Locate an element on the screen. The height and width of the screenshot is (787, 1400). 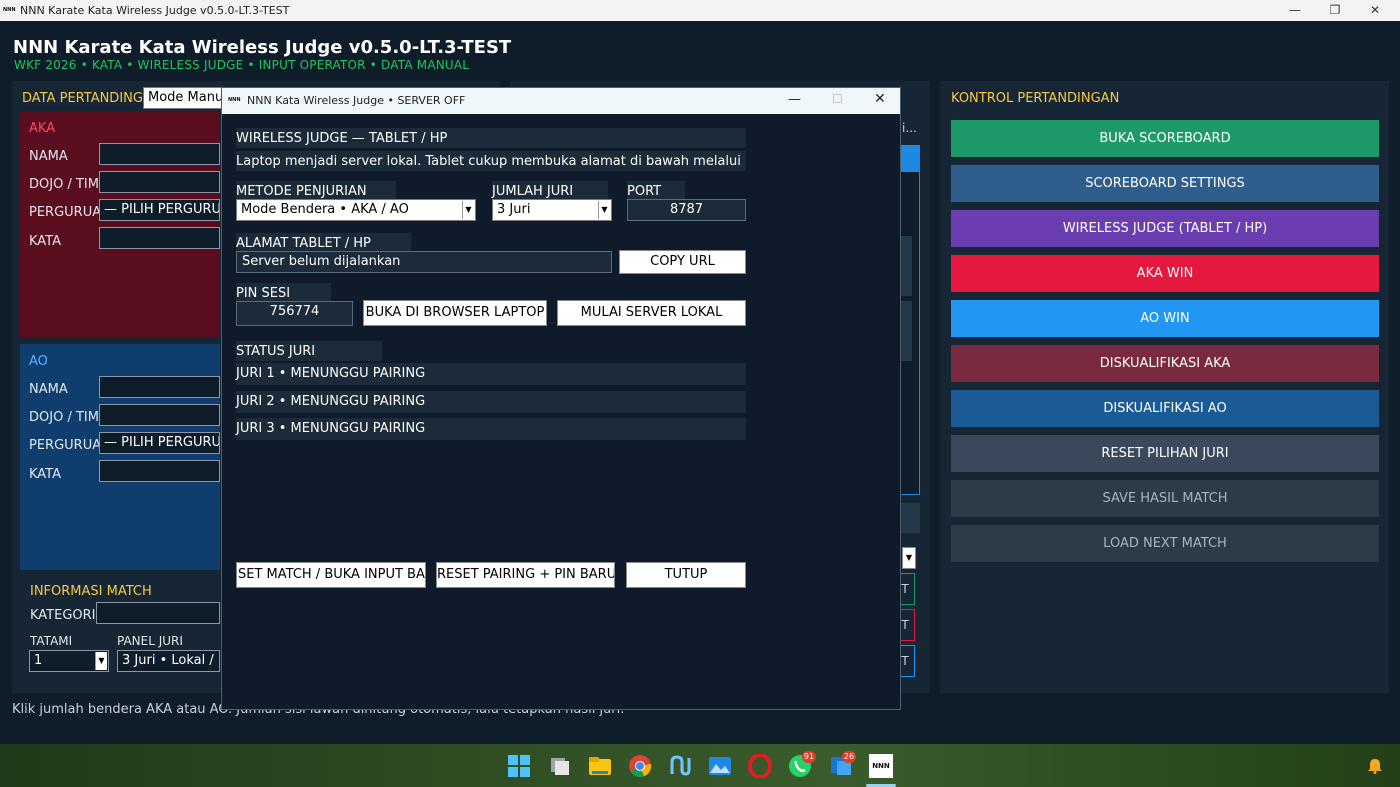
aka-nama-label: NAMA is located at coordinates (48, 156).